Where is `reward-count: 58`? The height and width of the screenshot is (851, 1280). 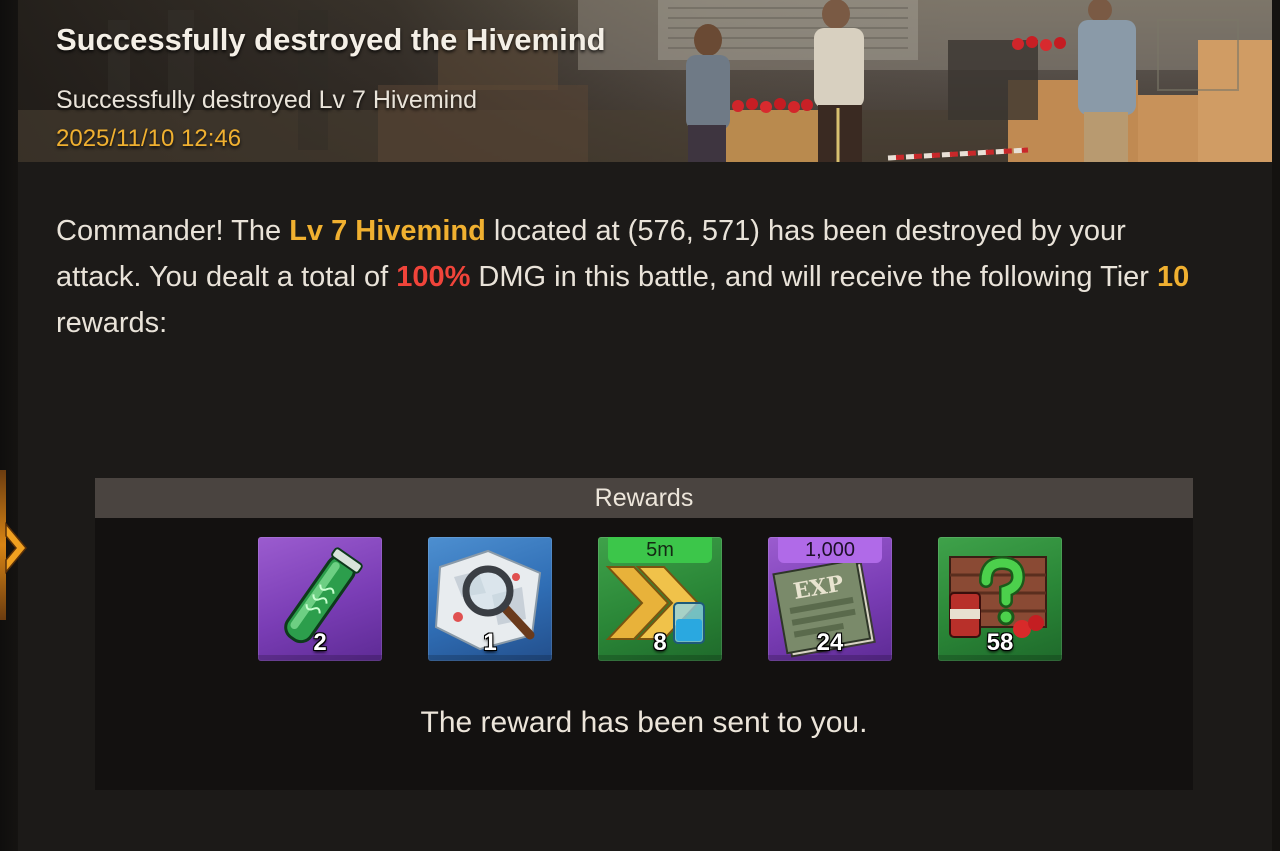 reward-count: 58 is located at coordinates (1000, 642).